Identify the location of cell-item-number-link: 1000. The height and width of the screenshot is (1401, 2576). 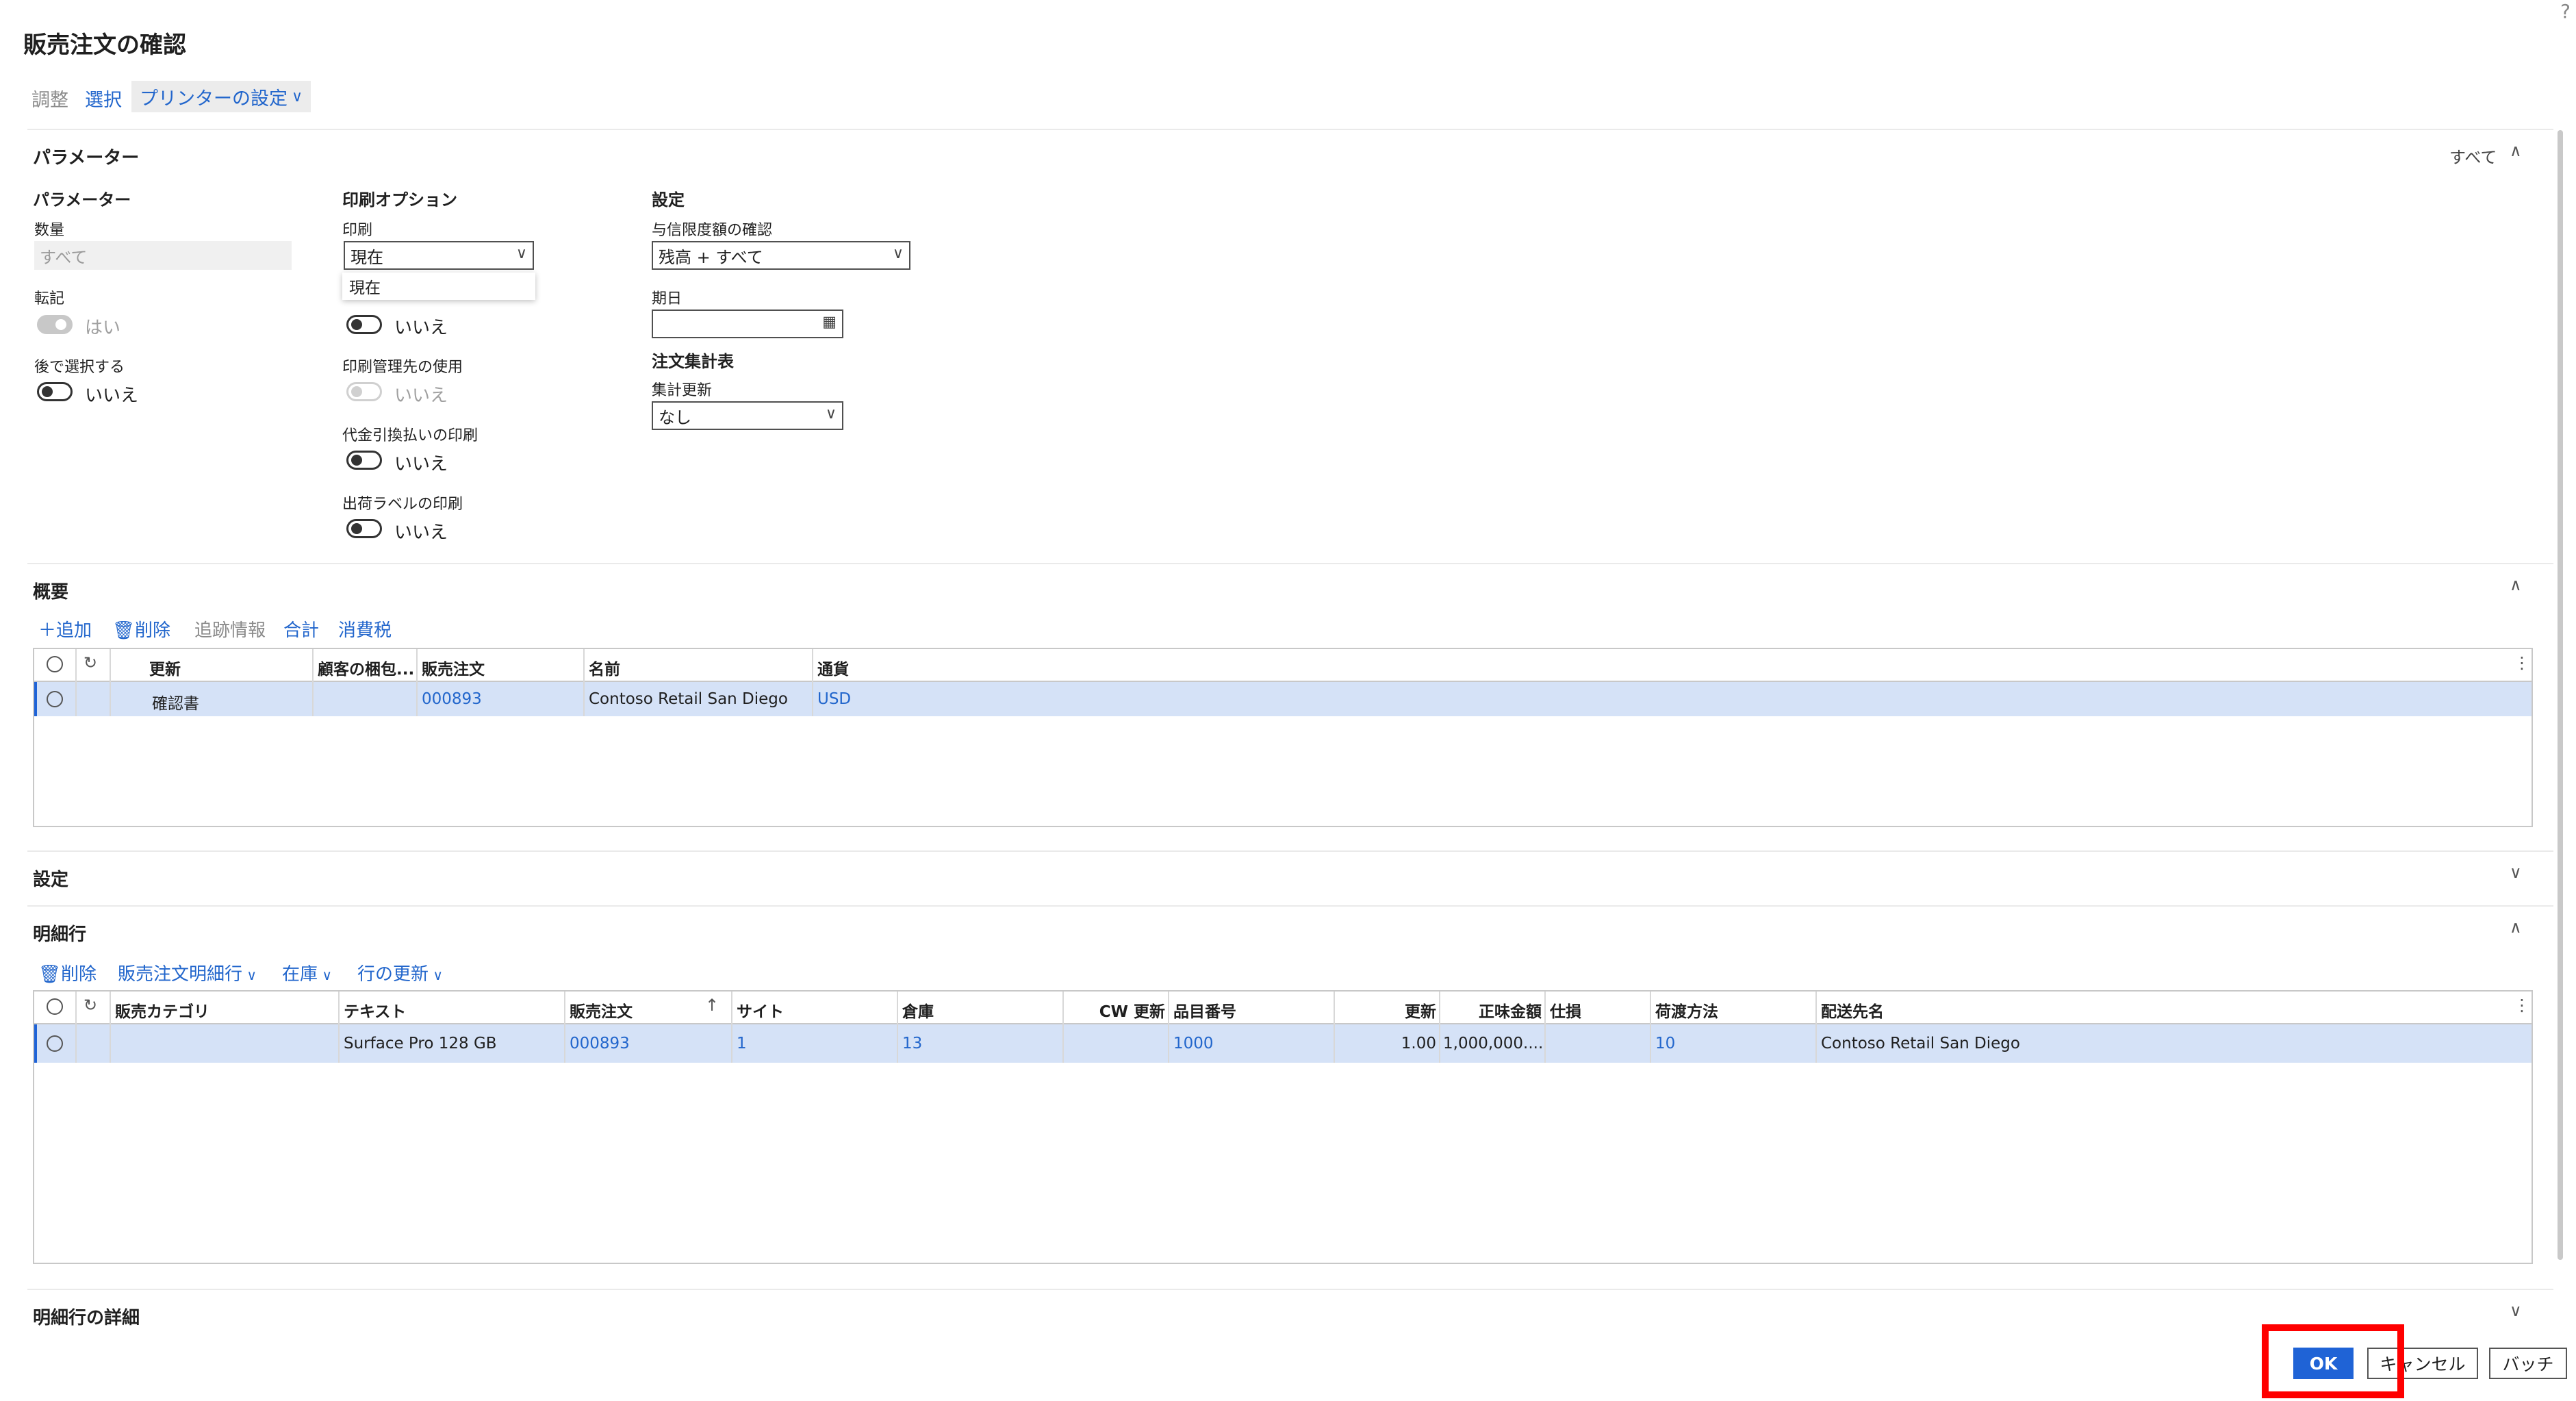
(1193, 1043).